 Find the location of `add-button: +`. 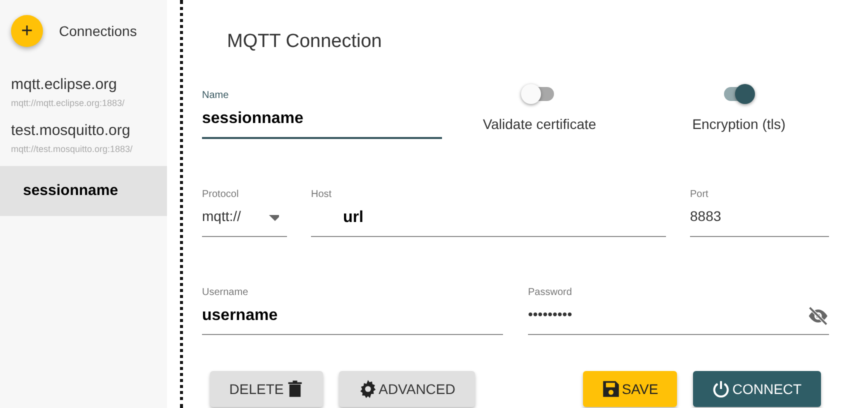

add-button: + is located at coordinates (27, 31).